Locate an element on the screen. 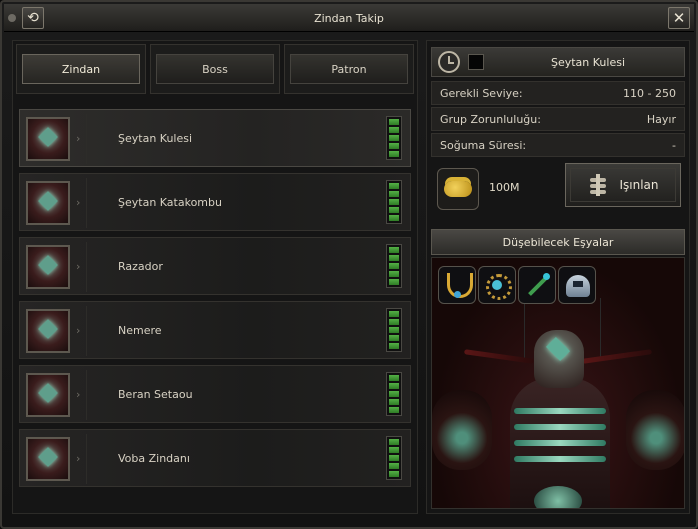 This screenshot has width=698, height=529. boss-horn is located at coordinates (617, 356).